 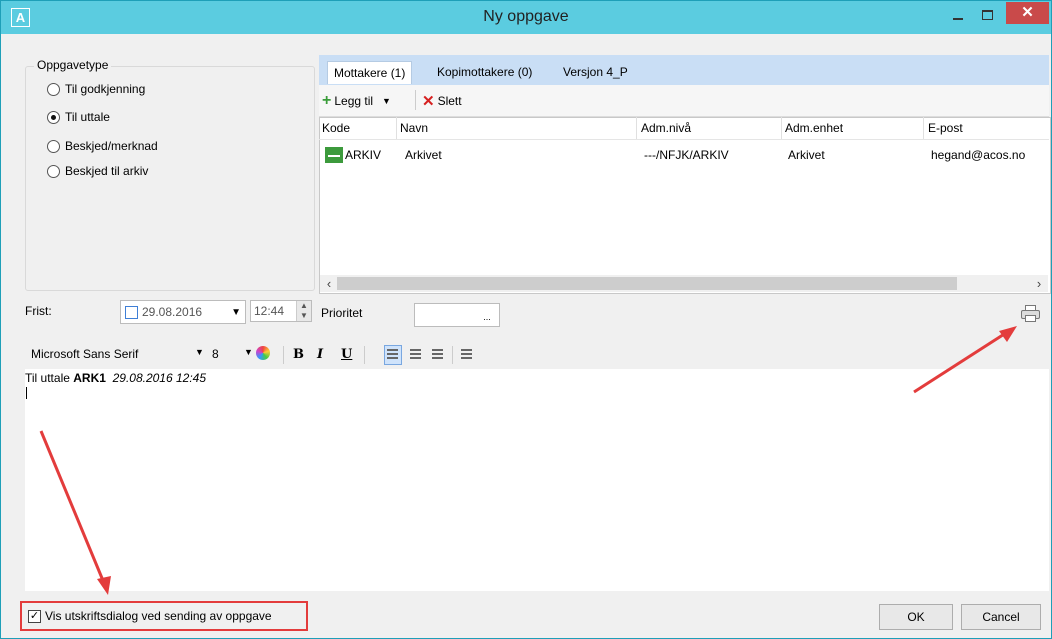 I want to click on arrow-to-printer, so click(x=961, y=361).